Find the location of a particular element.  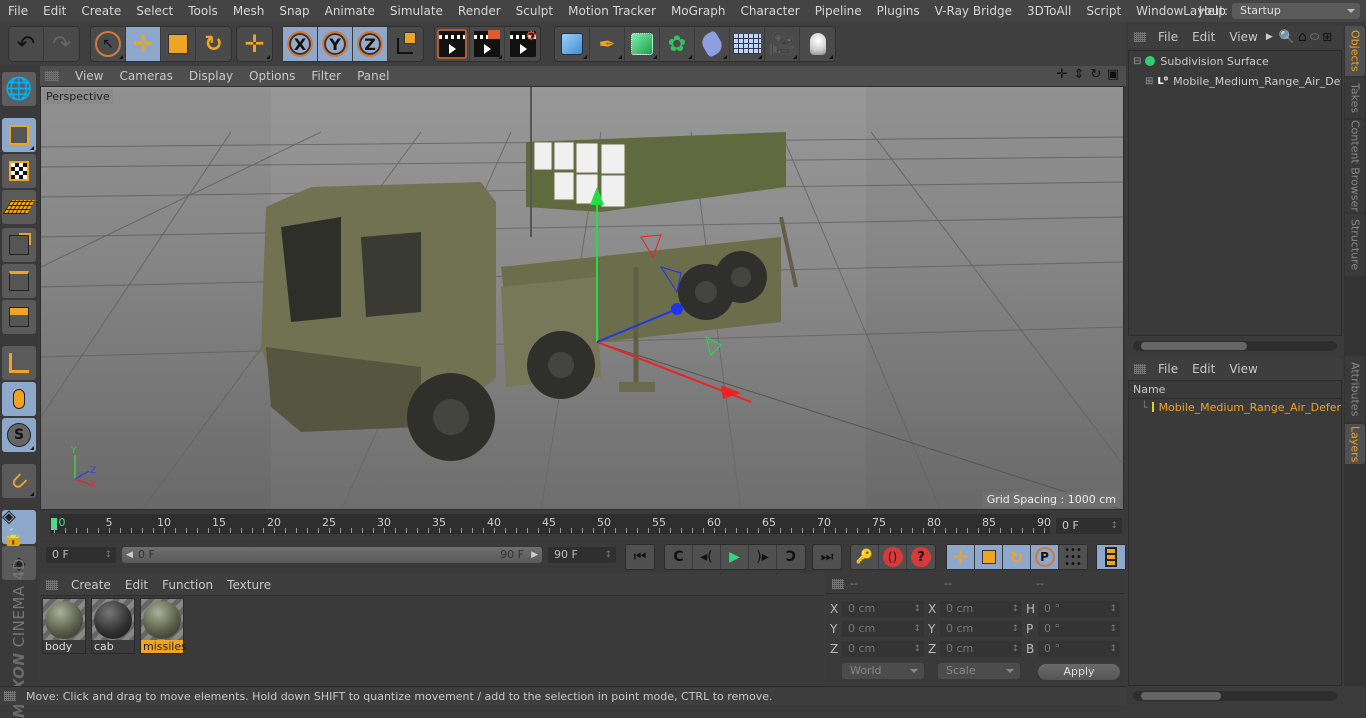

z-axis-lock-button: Z is located at coordinates (370, 44).